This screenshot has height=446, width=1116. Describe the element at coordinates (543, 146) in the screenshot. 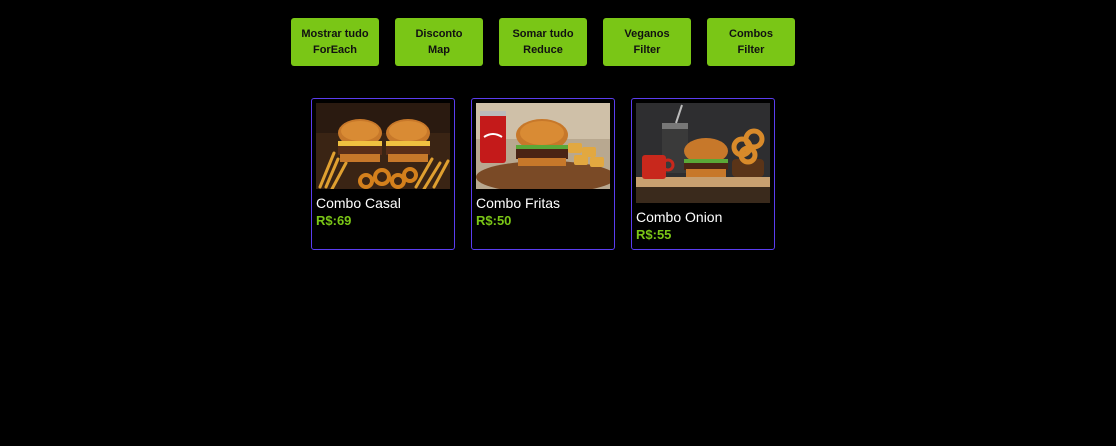

I see `burger-coke-fries-image` at that location.